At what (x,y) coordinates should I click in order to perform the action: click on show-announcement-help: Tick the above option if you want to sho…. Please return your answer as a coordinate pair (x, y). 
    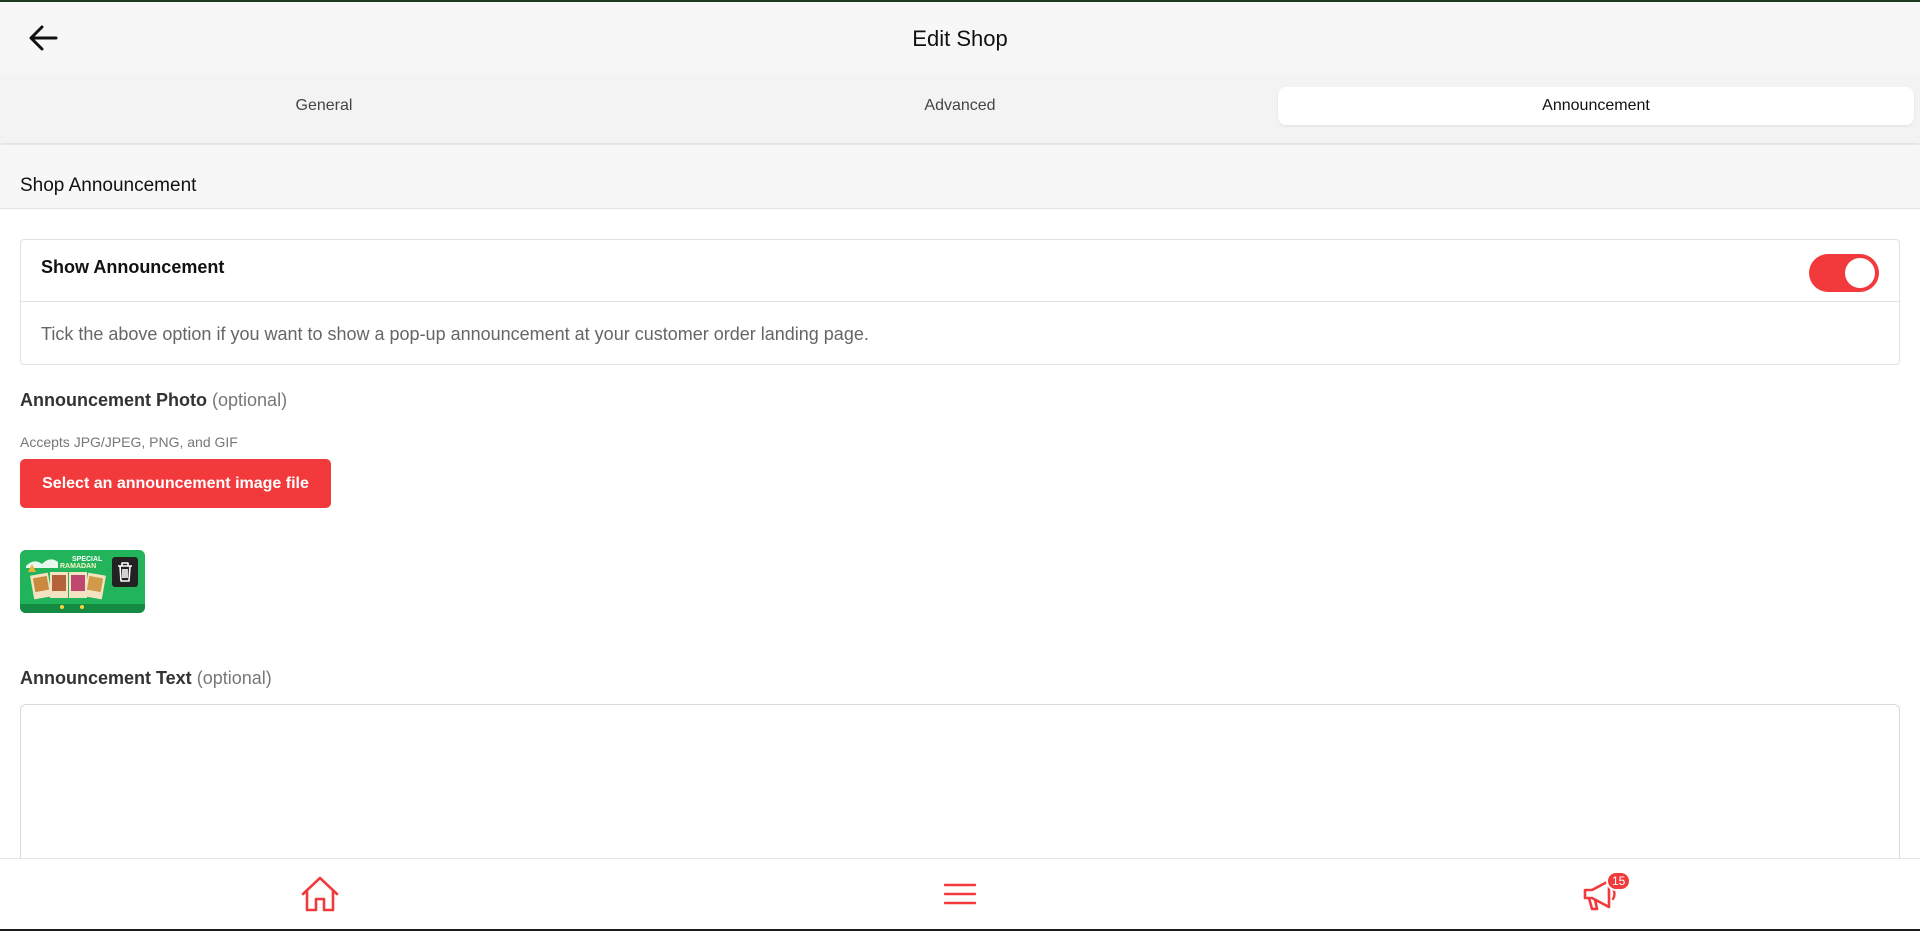
    Looking at the image, I should click on (455, 334).